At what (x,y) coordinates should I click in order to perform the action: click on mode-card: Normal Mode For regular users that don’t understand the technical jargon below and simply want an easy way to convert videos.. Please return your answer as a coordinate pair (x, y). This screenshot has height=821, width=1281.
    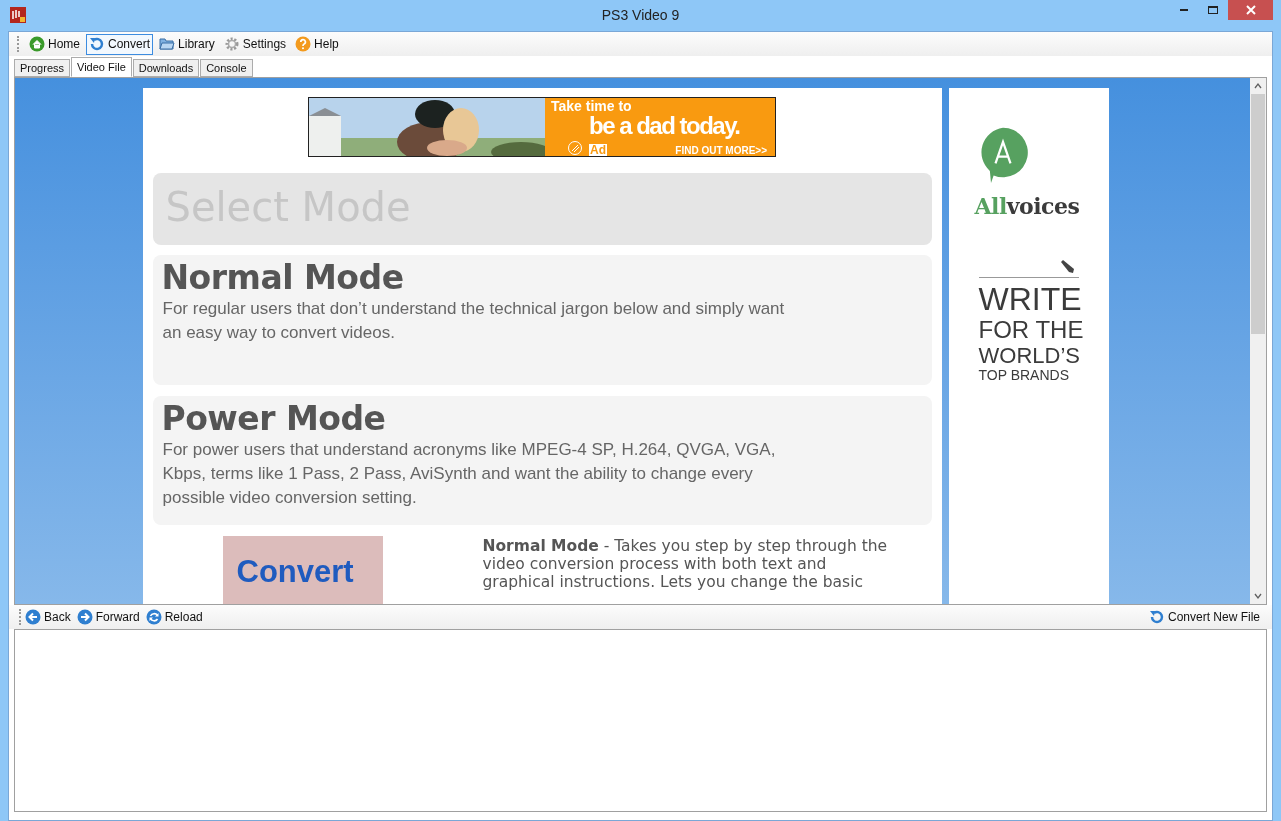
    Looking at the image, I should click on (542, 320).